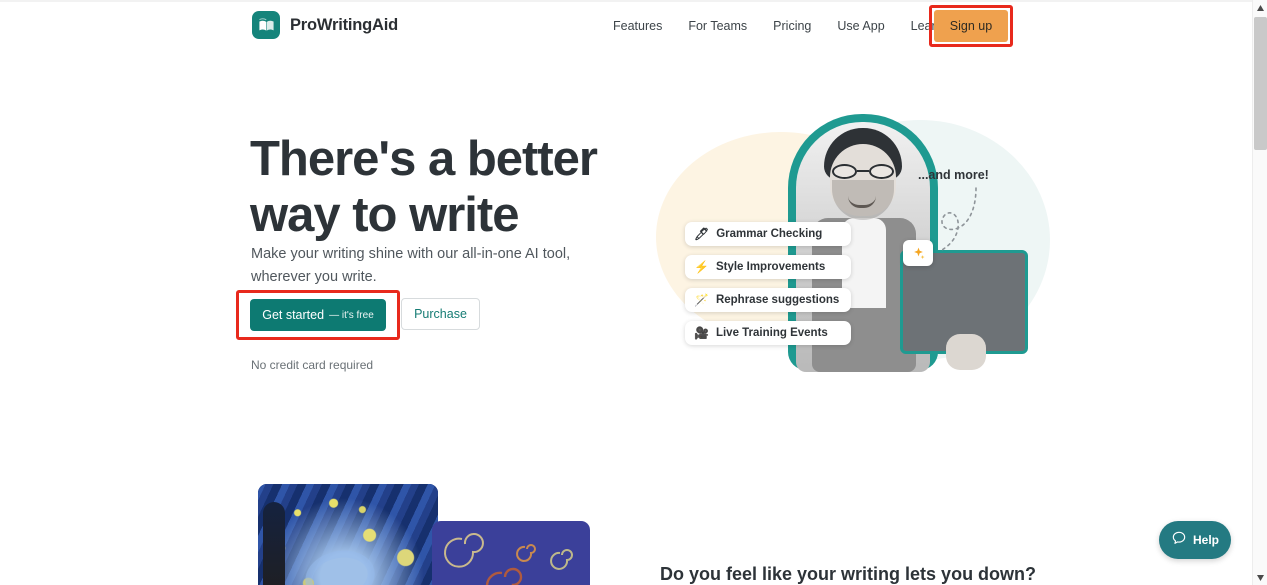 The width and height of the screenshot is (1267, 585). Describe the element at coordinates (508, 559) in the screenshot. I see `spiral-doodles` at that location.